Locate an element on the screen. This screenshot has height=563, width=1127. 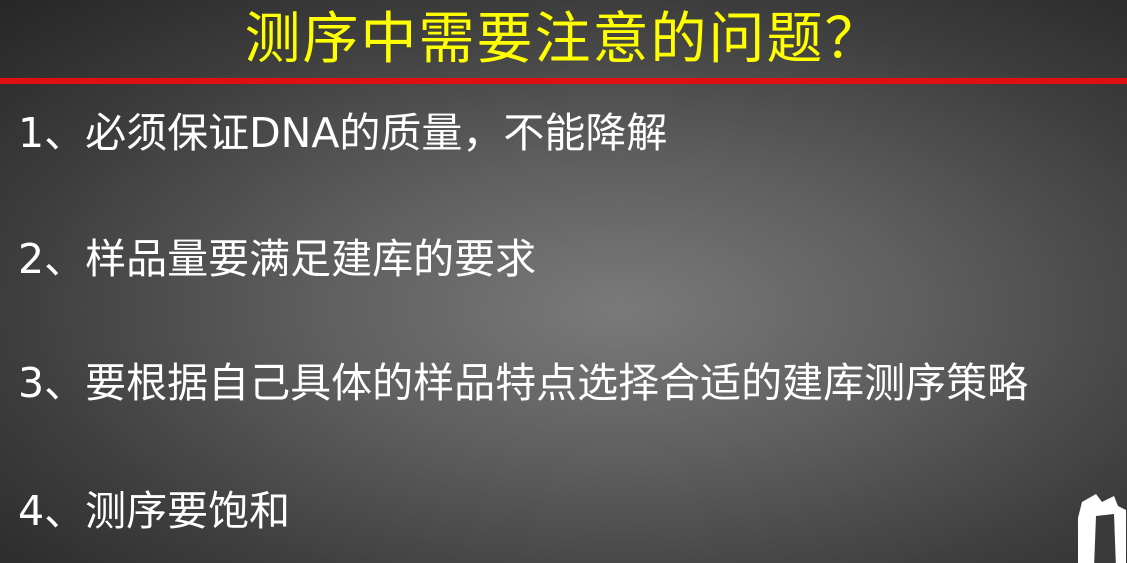
list-item-3: 3、要根据自己具体的样品特点选择合适的建库测序策略 is located at coordinates (523, 383).